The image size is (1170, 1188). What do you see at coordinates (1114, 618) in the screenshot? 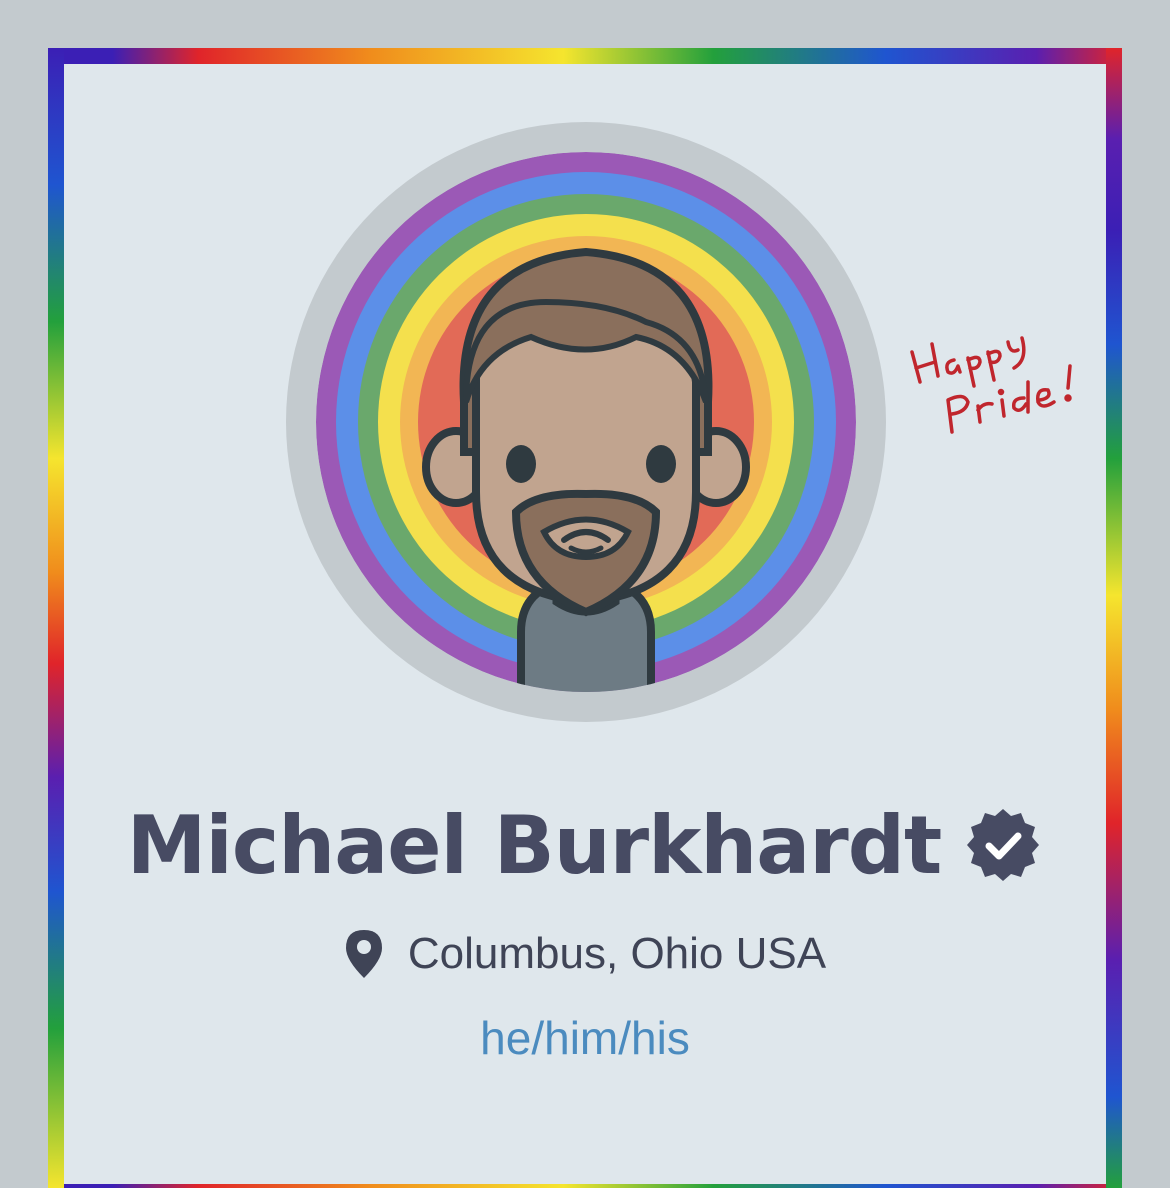
I see `rainbow-frame-right` at bounding box center [1114, 618].